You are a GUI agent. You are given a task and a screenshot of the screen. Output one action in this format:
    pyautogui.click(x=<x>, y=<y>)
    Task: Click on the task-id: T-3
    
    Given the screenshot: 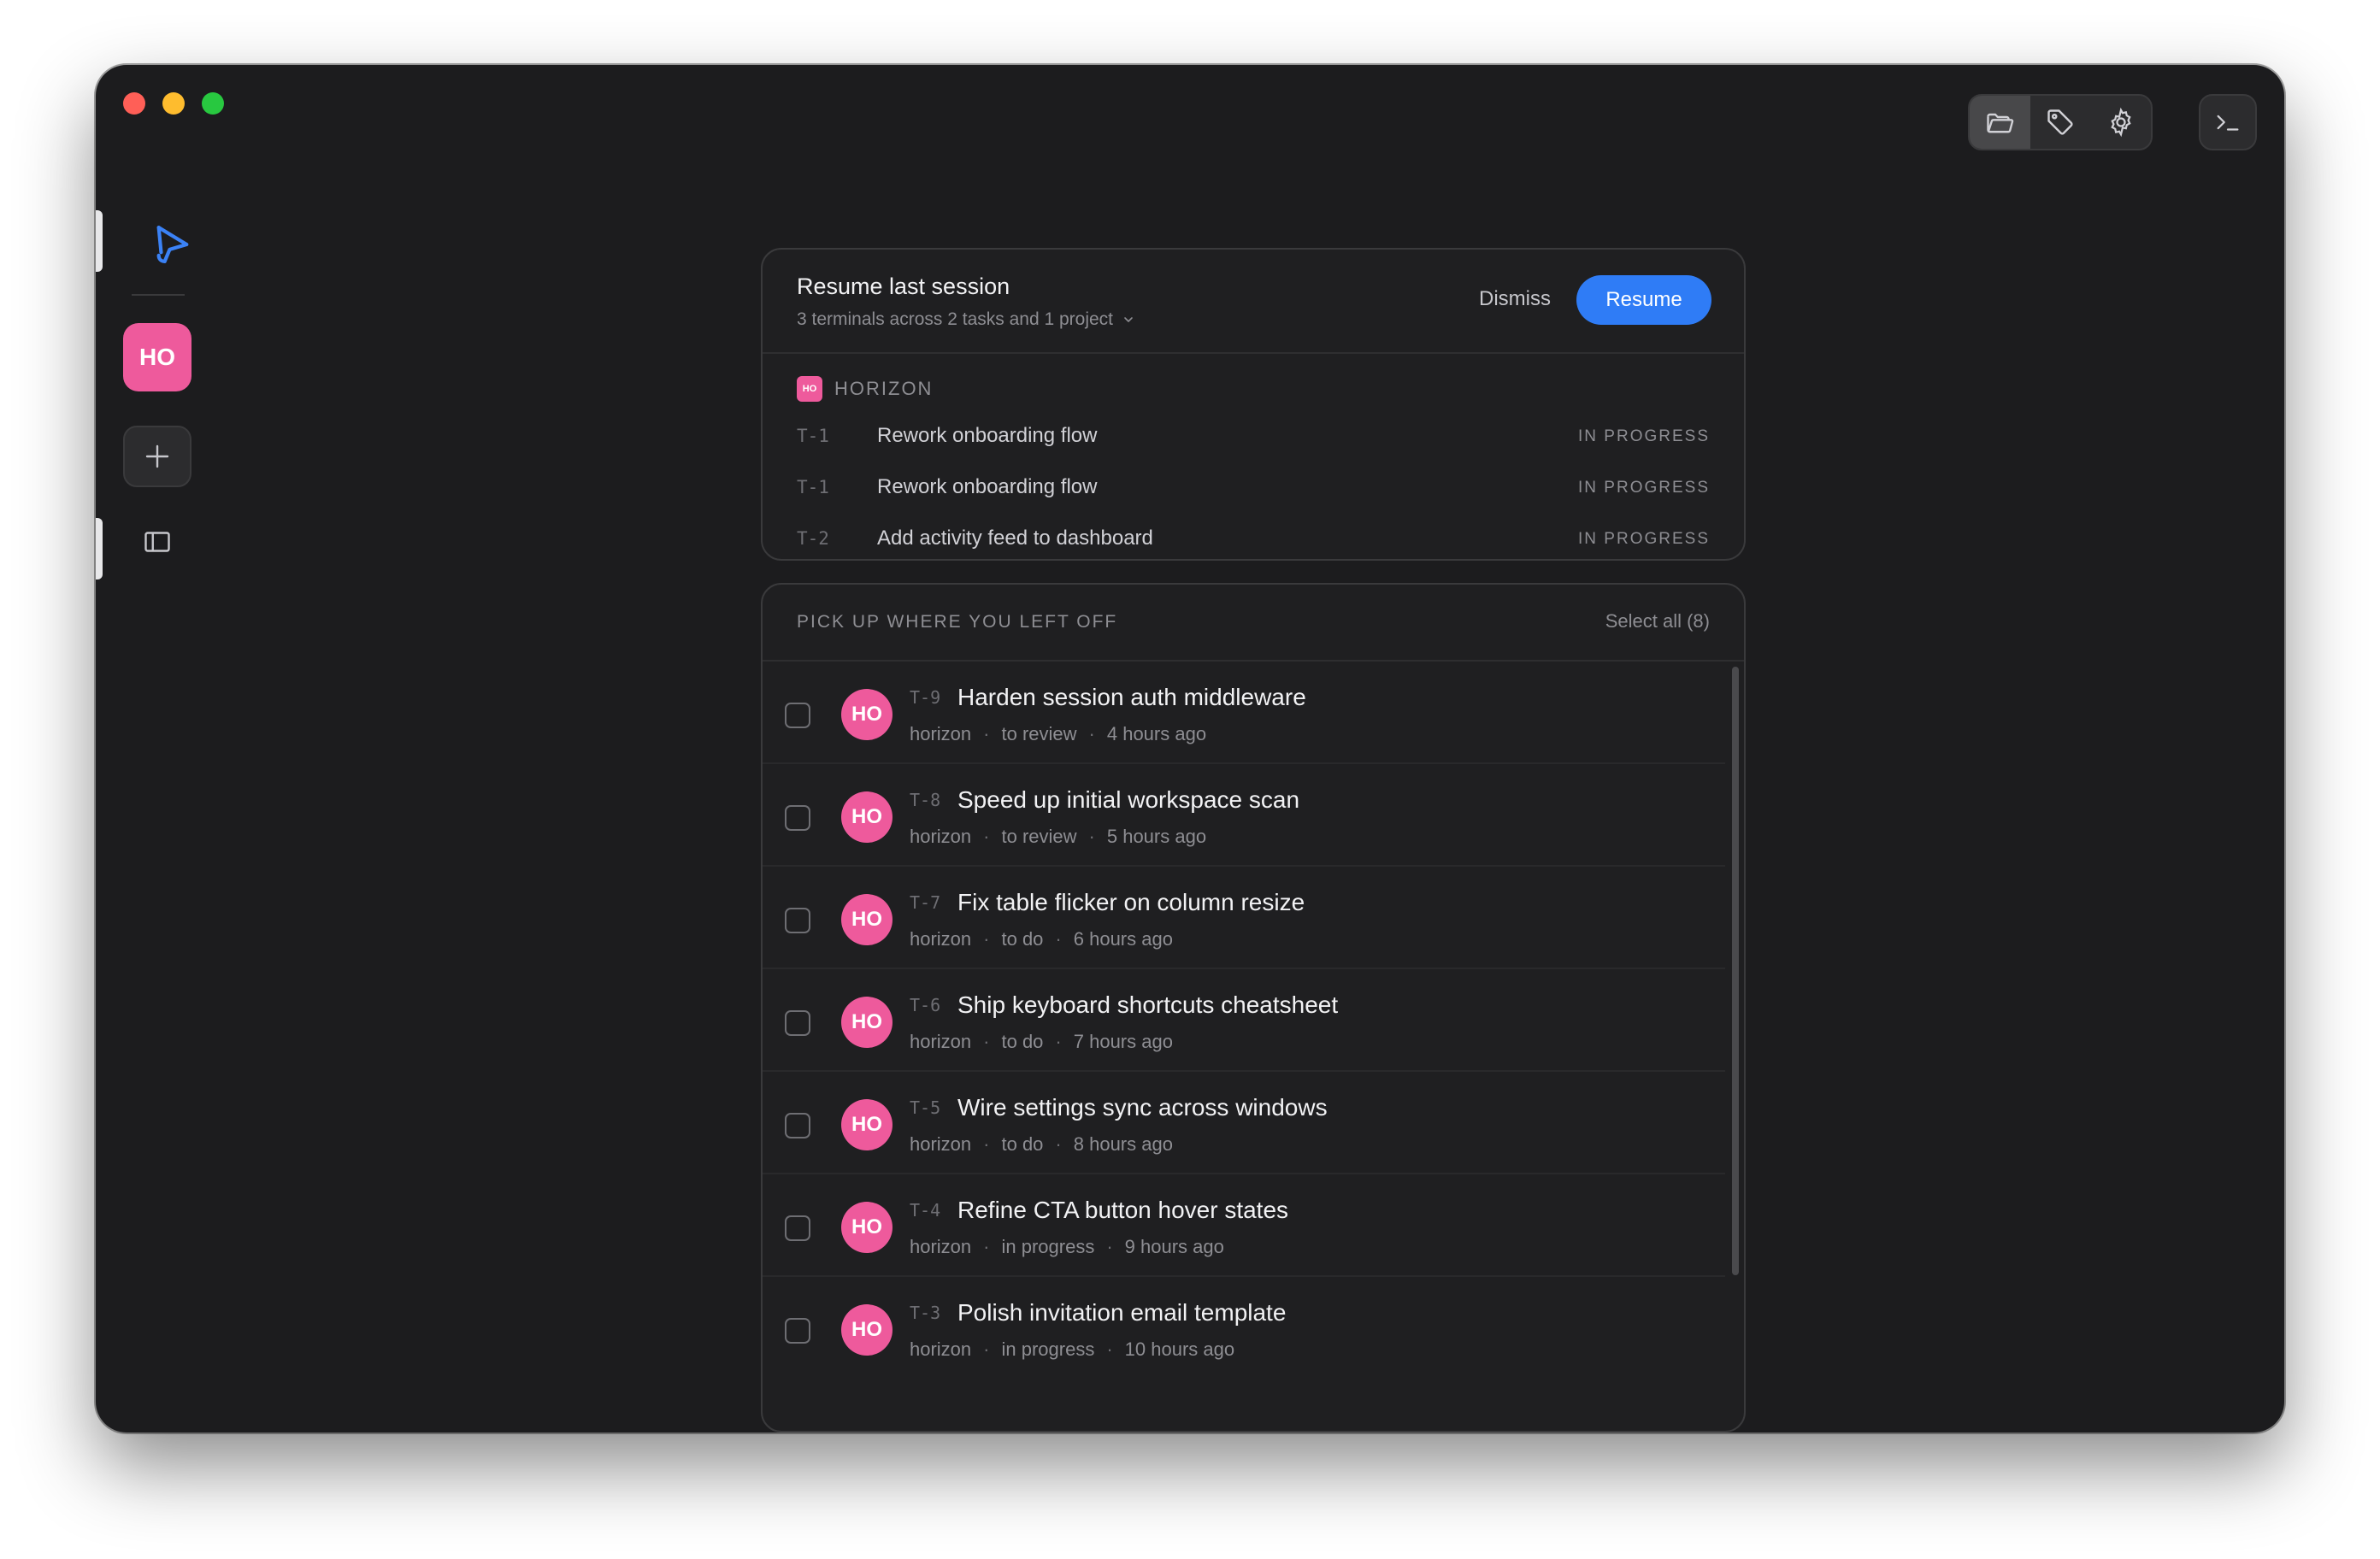 What is the action you would take?
    pyautogui.click(x=926, y=1313)
    